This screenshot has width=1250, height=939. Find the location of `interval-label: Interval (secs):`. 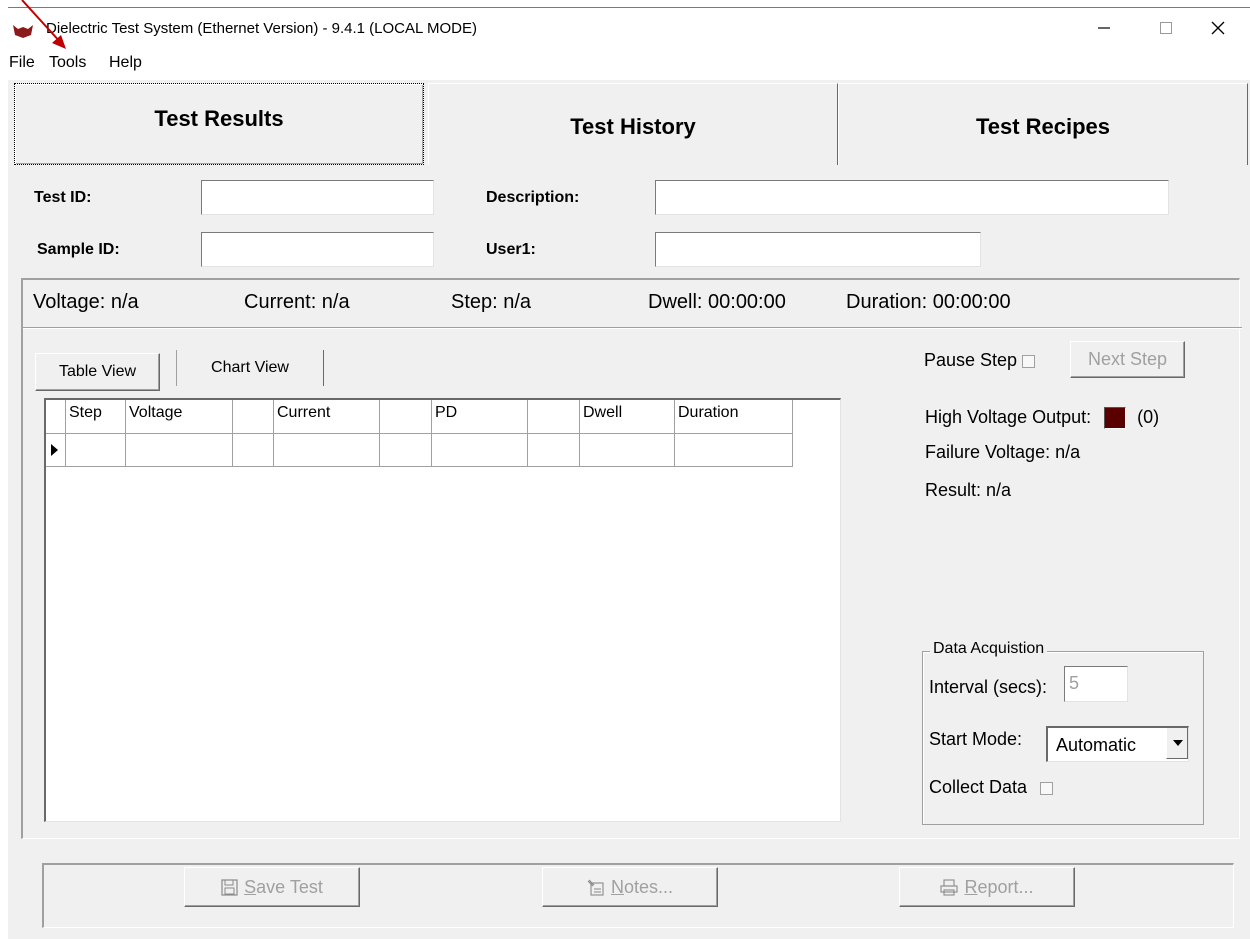

interval-label: Interval (secs): is located at coordinates (988, 687).